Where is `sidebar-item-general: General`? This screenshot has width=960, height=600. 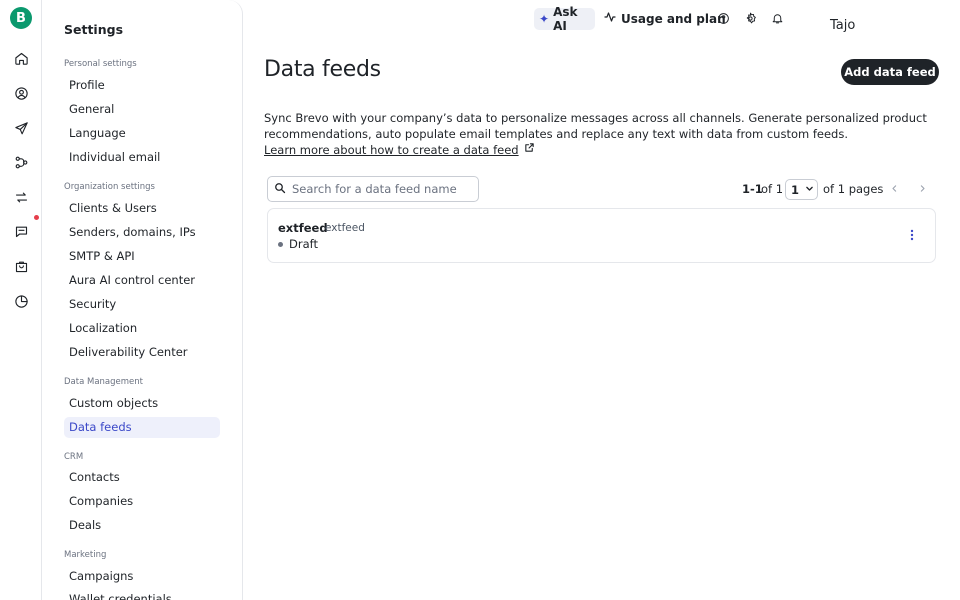 sidebar-item-general: General is located at coordinates (142, 109).